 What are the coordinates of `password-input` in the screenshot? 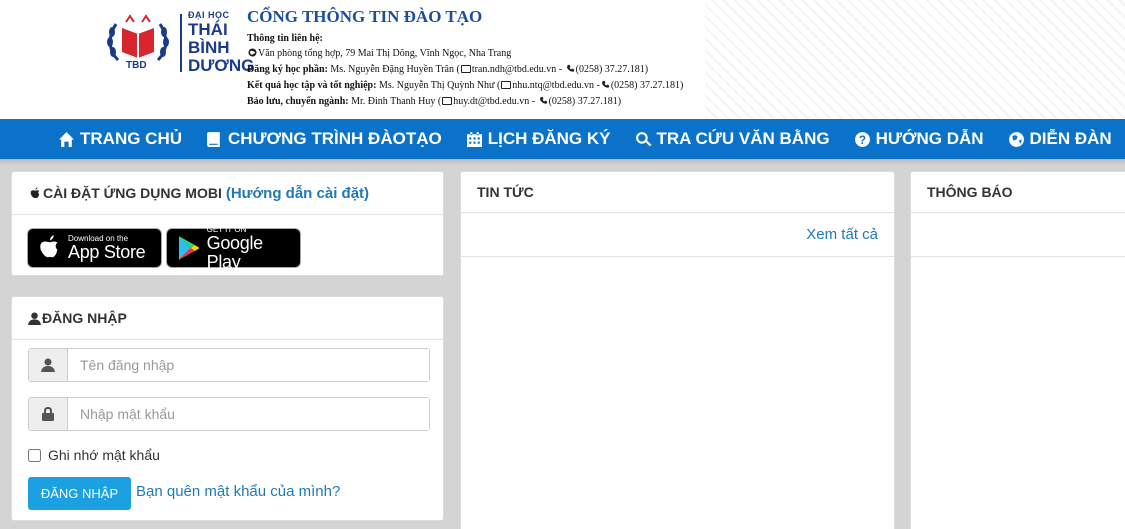 It's located at (248, 414).